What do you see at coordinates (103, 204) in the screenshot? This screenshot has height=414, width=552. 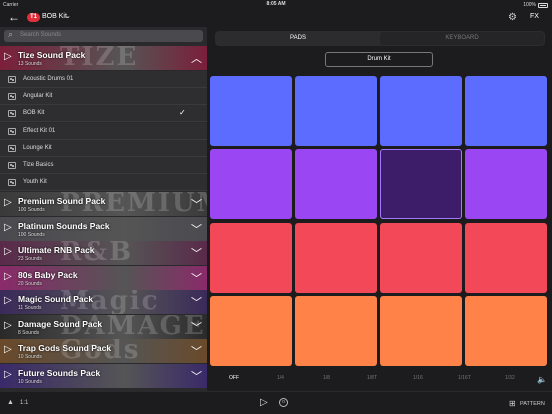 I see `sound-pack-row: PREMIUM▷Premium Sound Pack100 Sounds﹀` at bounding box center [103, 204].